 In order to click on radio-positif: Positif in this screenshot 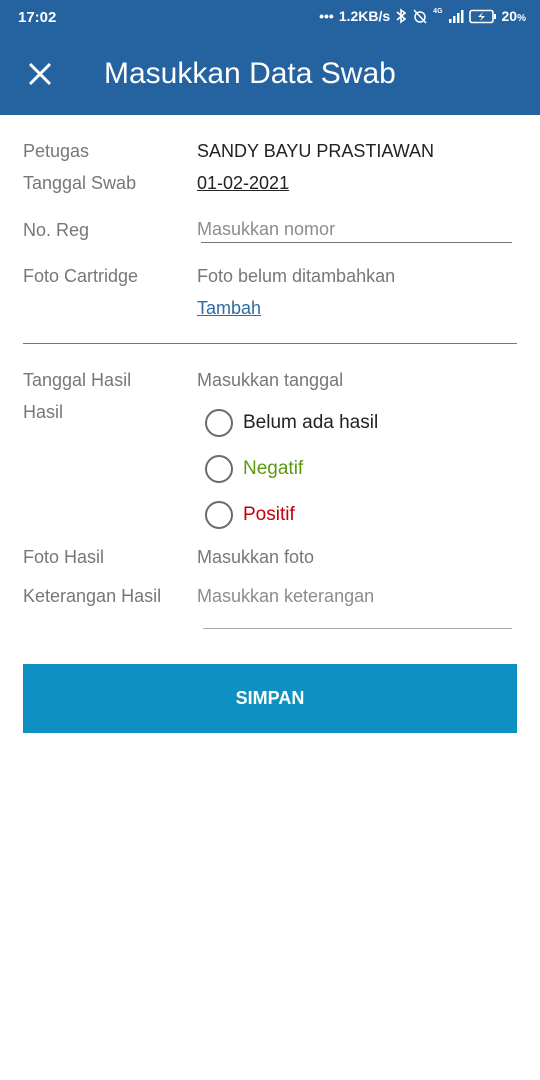, I will do `click(250, 515)`.